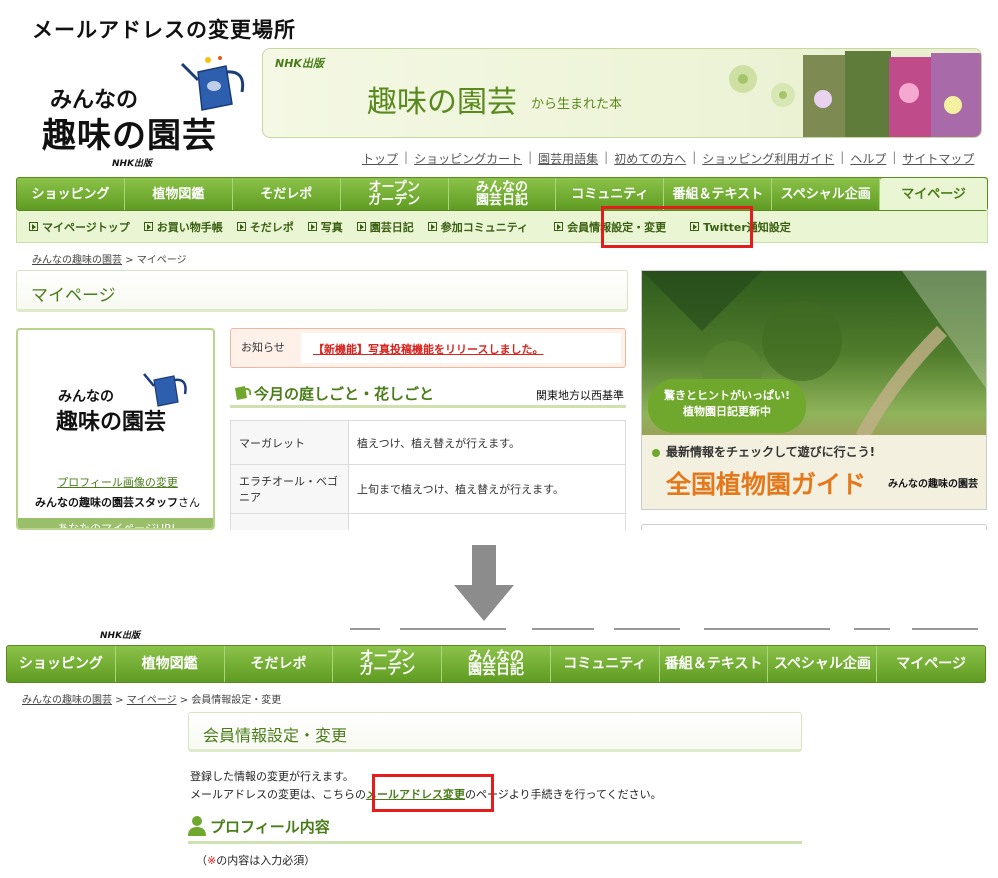 The image size is (998, 878). I want to click on nav-community: コミュニティ, so click(605, 664).